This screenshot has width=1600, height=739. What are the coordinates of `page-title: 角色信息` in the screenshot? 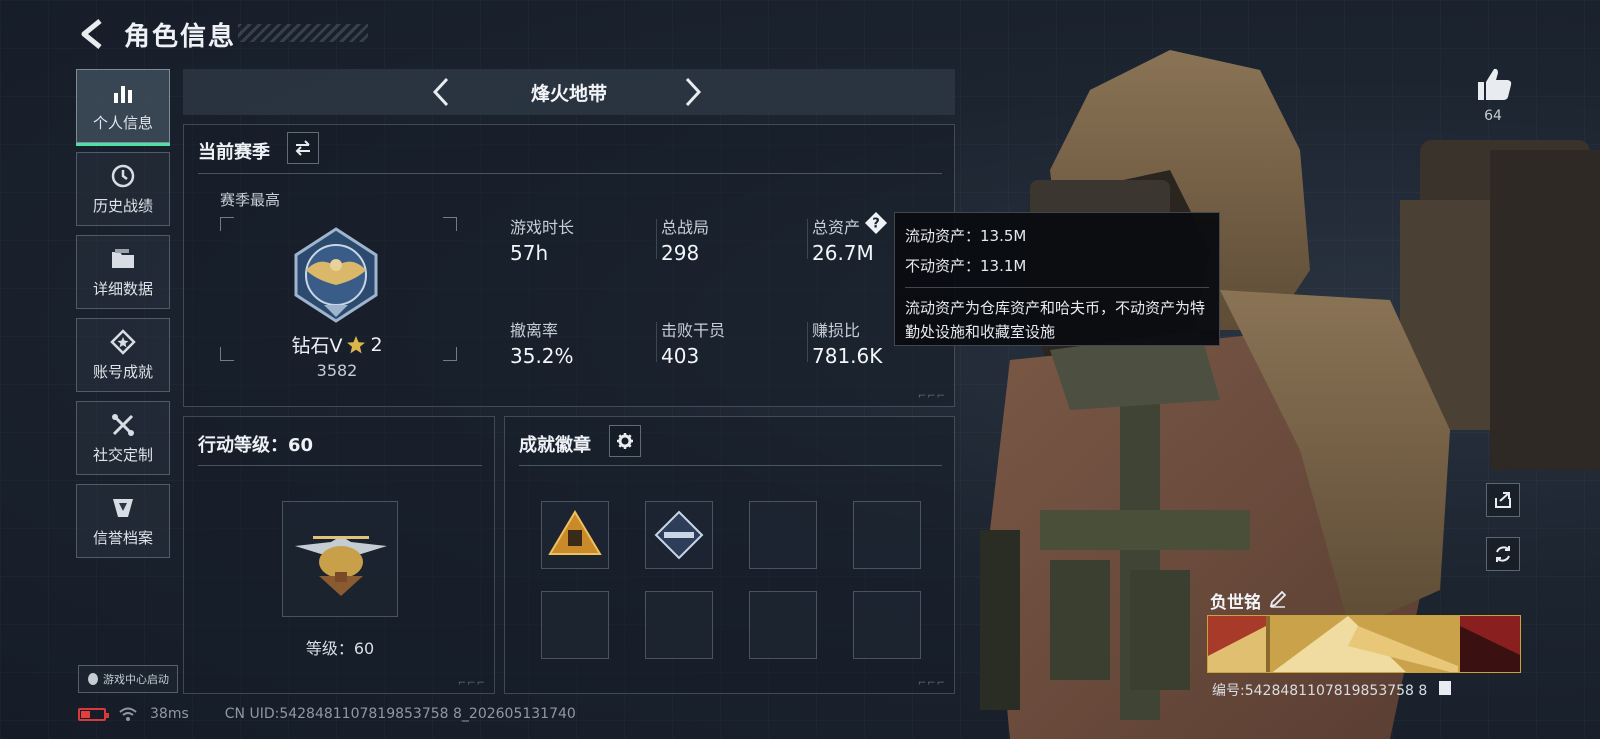 It's located at (180, 37).